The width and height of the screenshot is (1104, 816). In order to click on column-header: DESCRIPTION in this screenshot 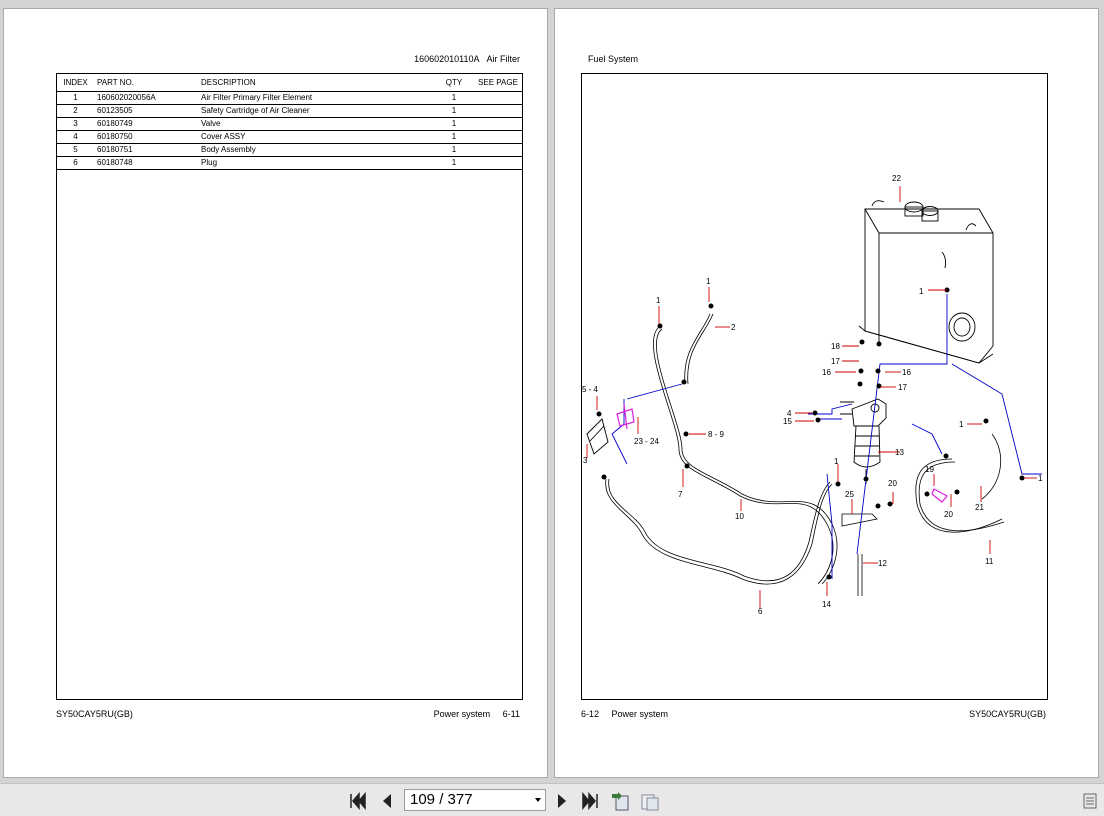, I will do `click(316, 83)`.